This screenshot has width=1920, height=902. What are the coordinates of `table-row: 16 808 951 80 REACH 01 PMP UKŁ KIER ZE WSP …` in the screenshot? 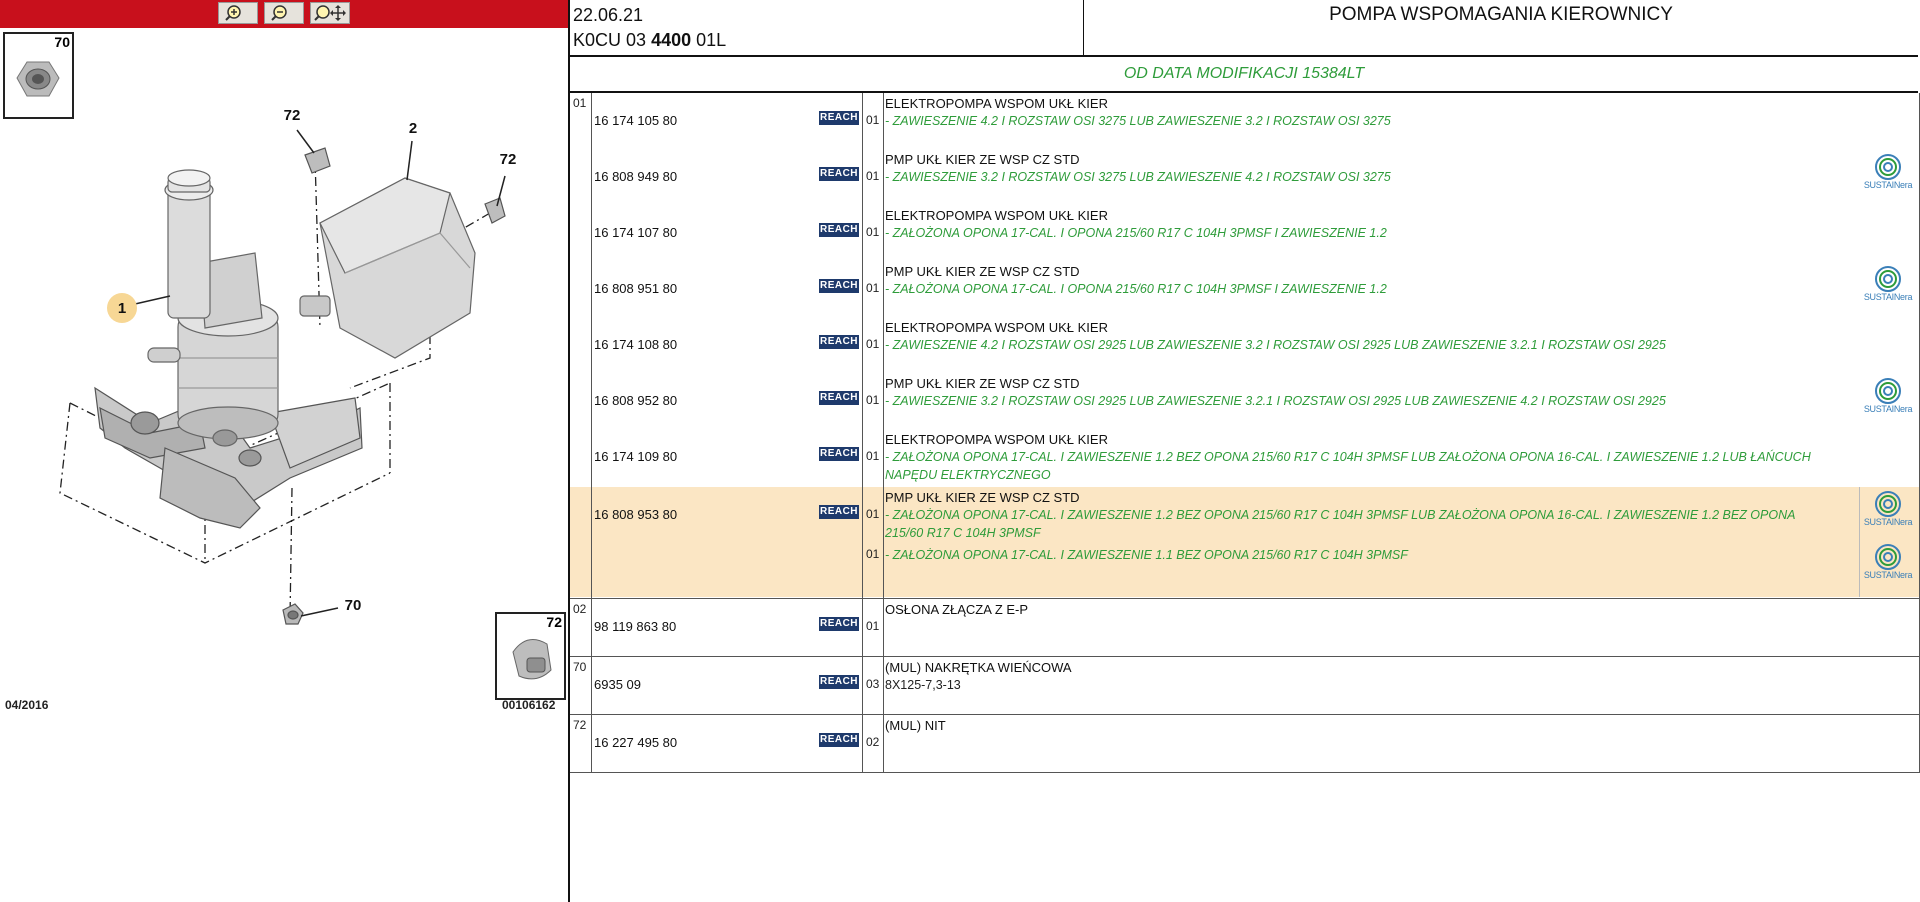 It's located at (1244, 289).